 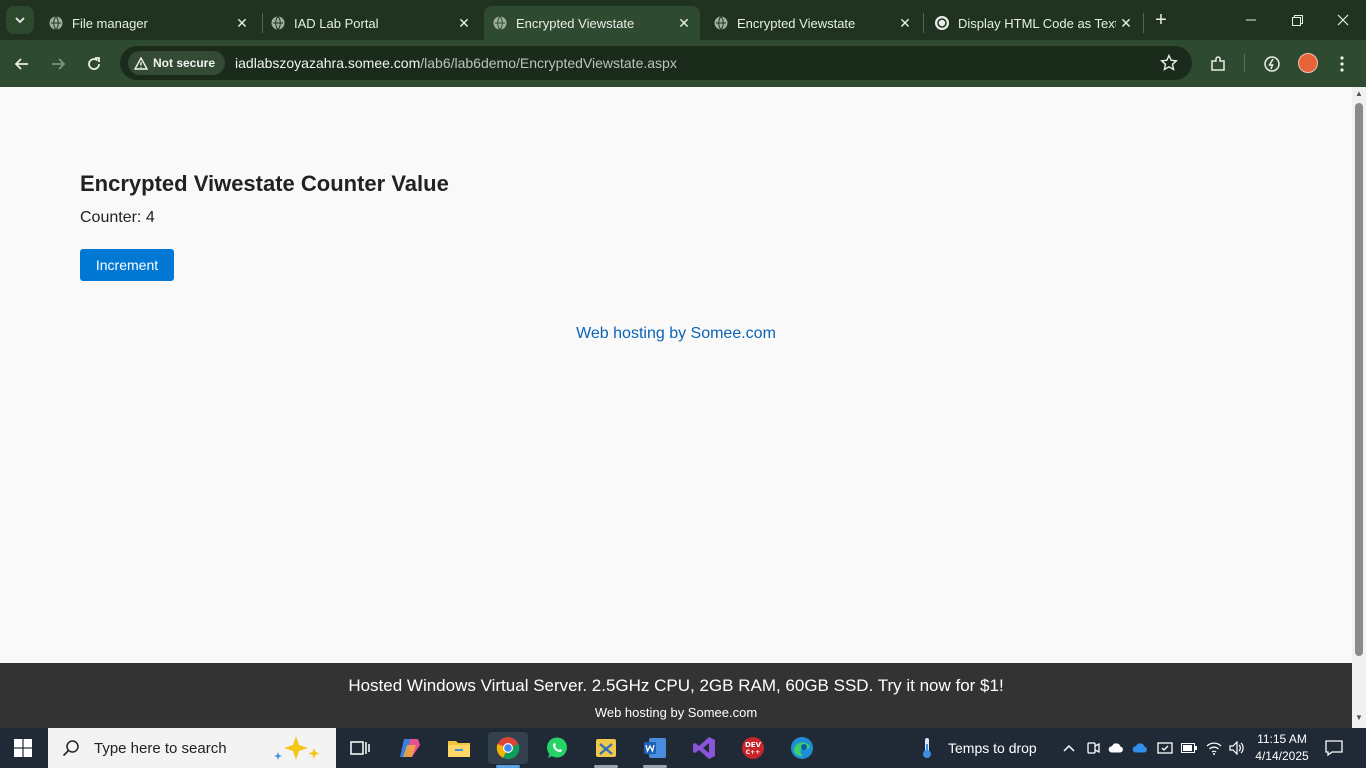 What do you see at coordinates (1169, 63) in the screenshot?
I see `bookmark-star-icon` at bounding box center [1169, 63].